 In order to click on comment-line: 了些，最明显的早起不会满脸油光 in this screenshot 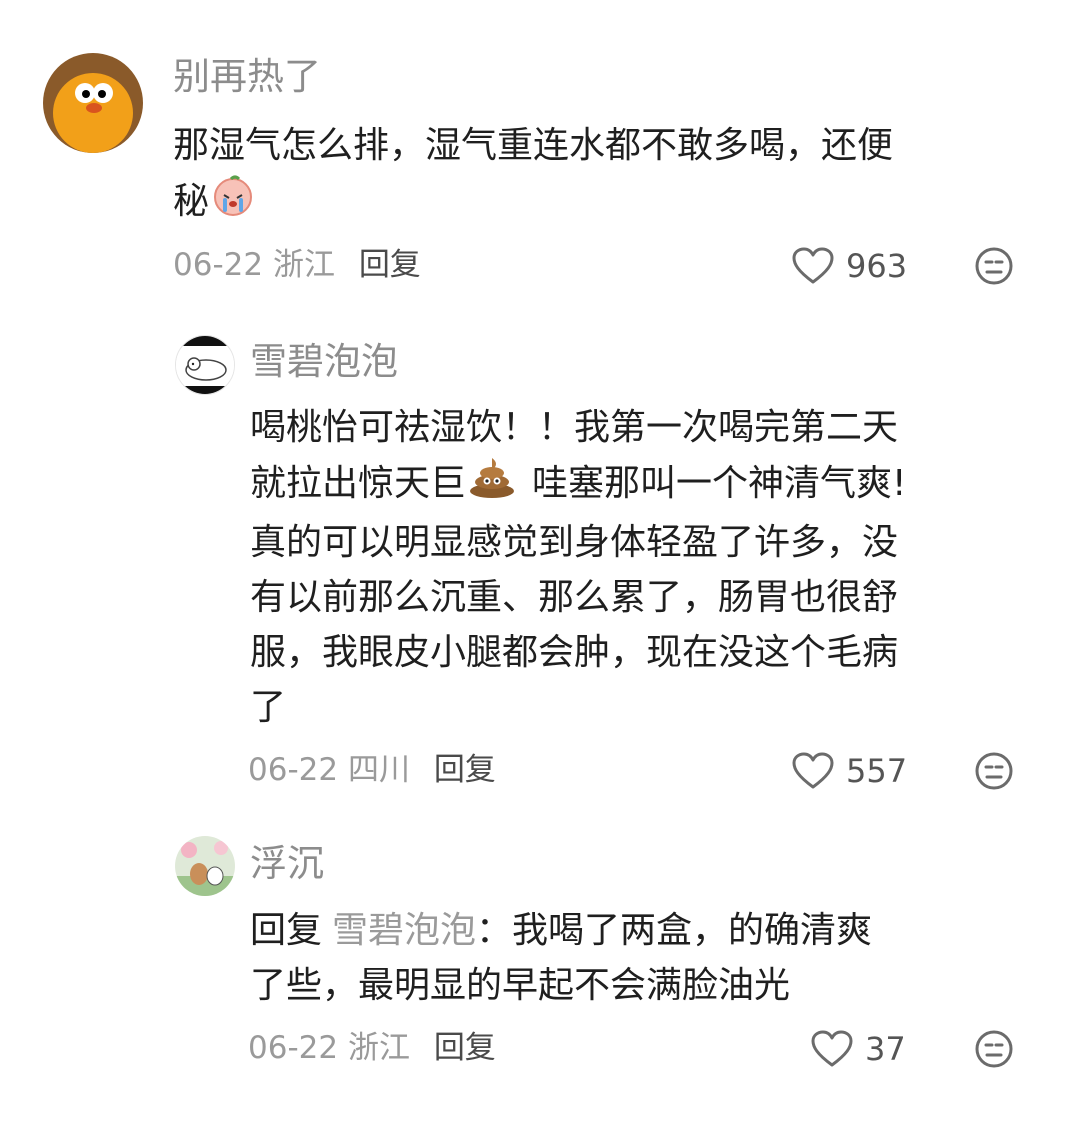, I will do `click(520, 985)`.